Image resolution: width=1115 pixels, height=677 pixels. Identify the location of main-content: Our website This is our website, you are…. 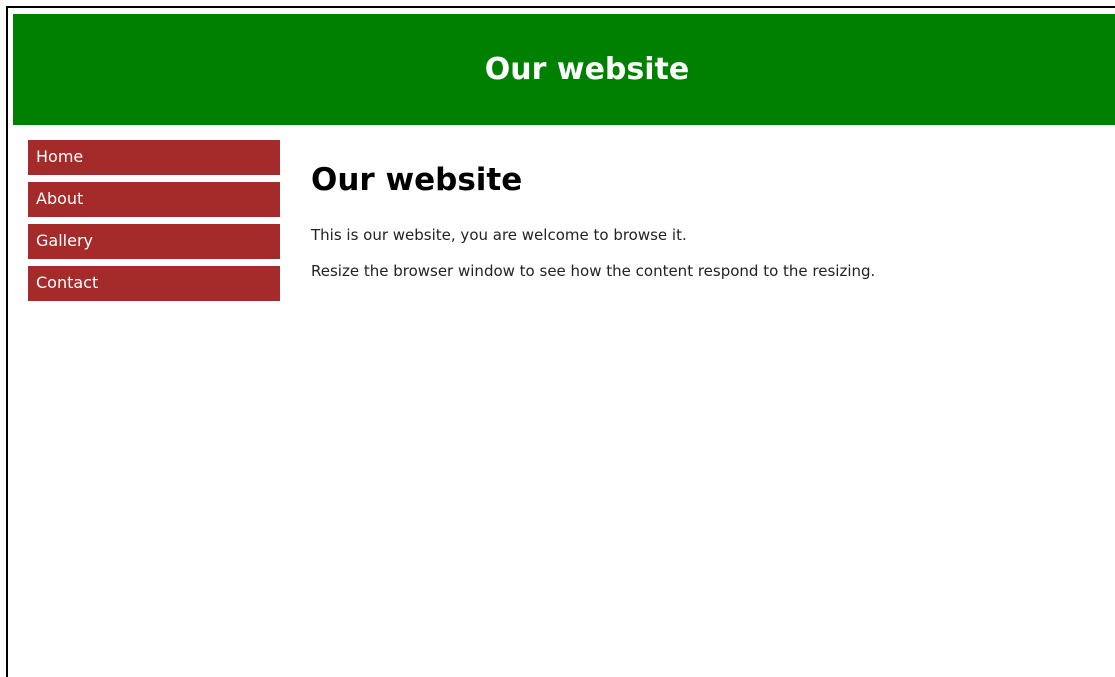
(706, 227).